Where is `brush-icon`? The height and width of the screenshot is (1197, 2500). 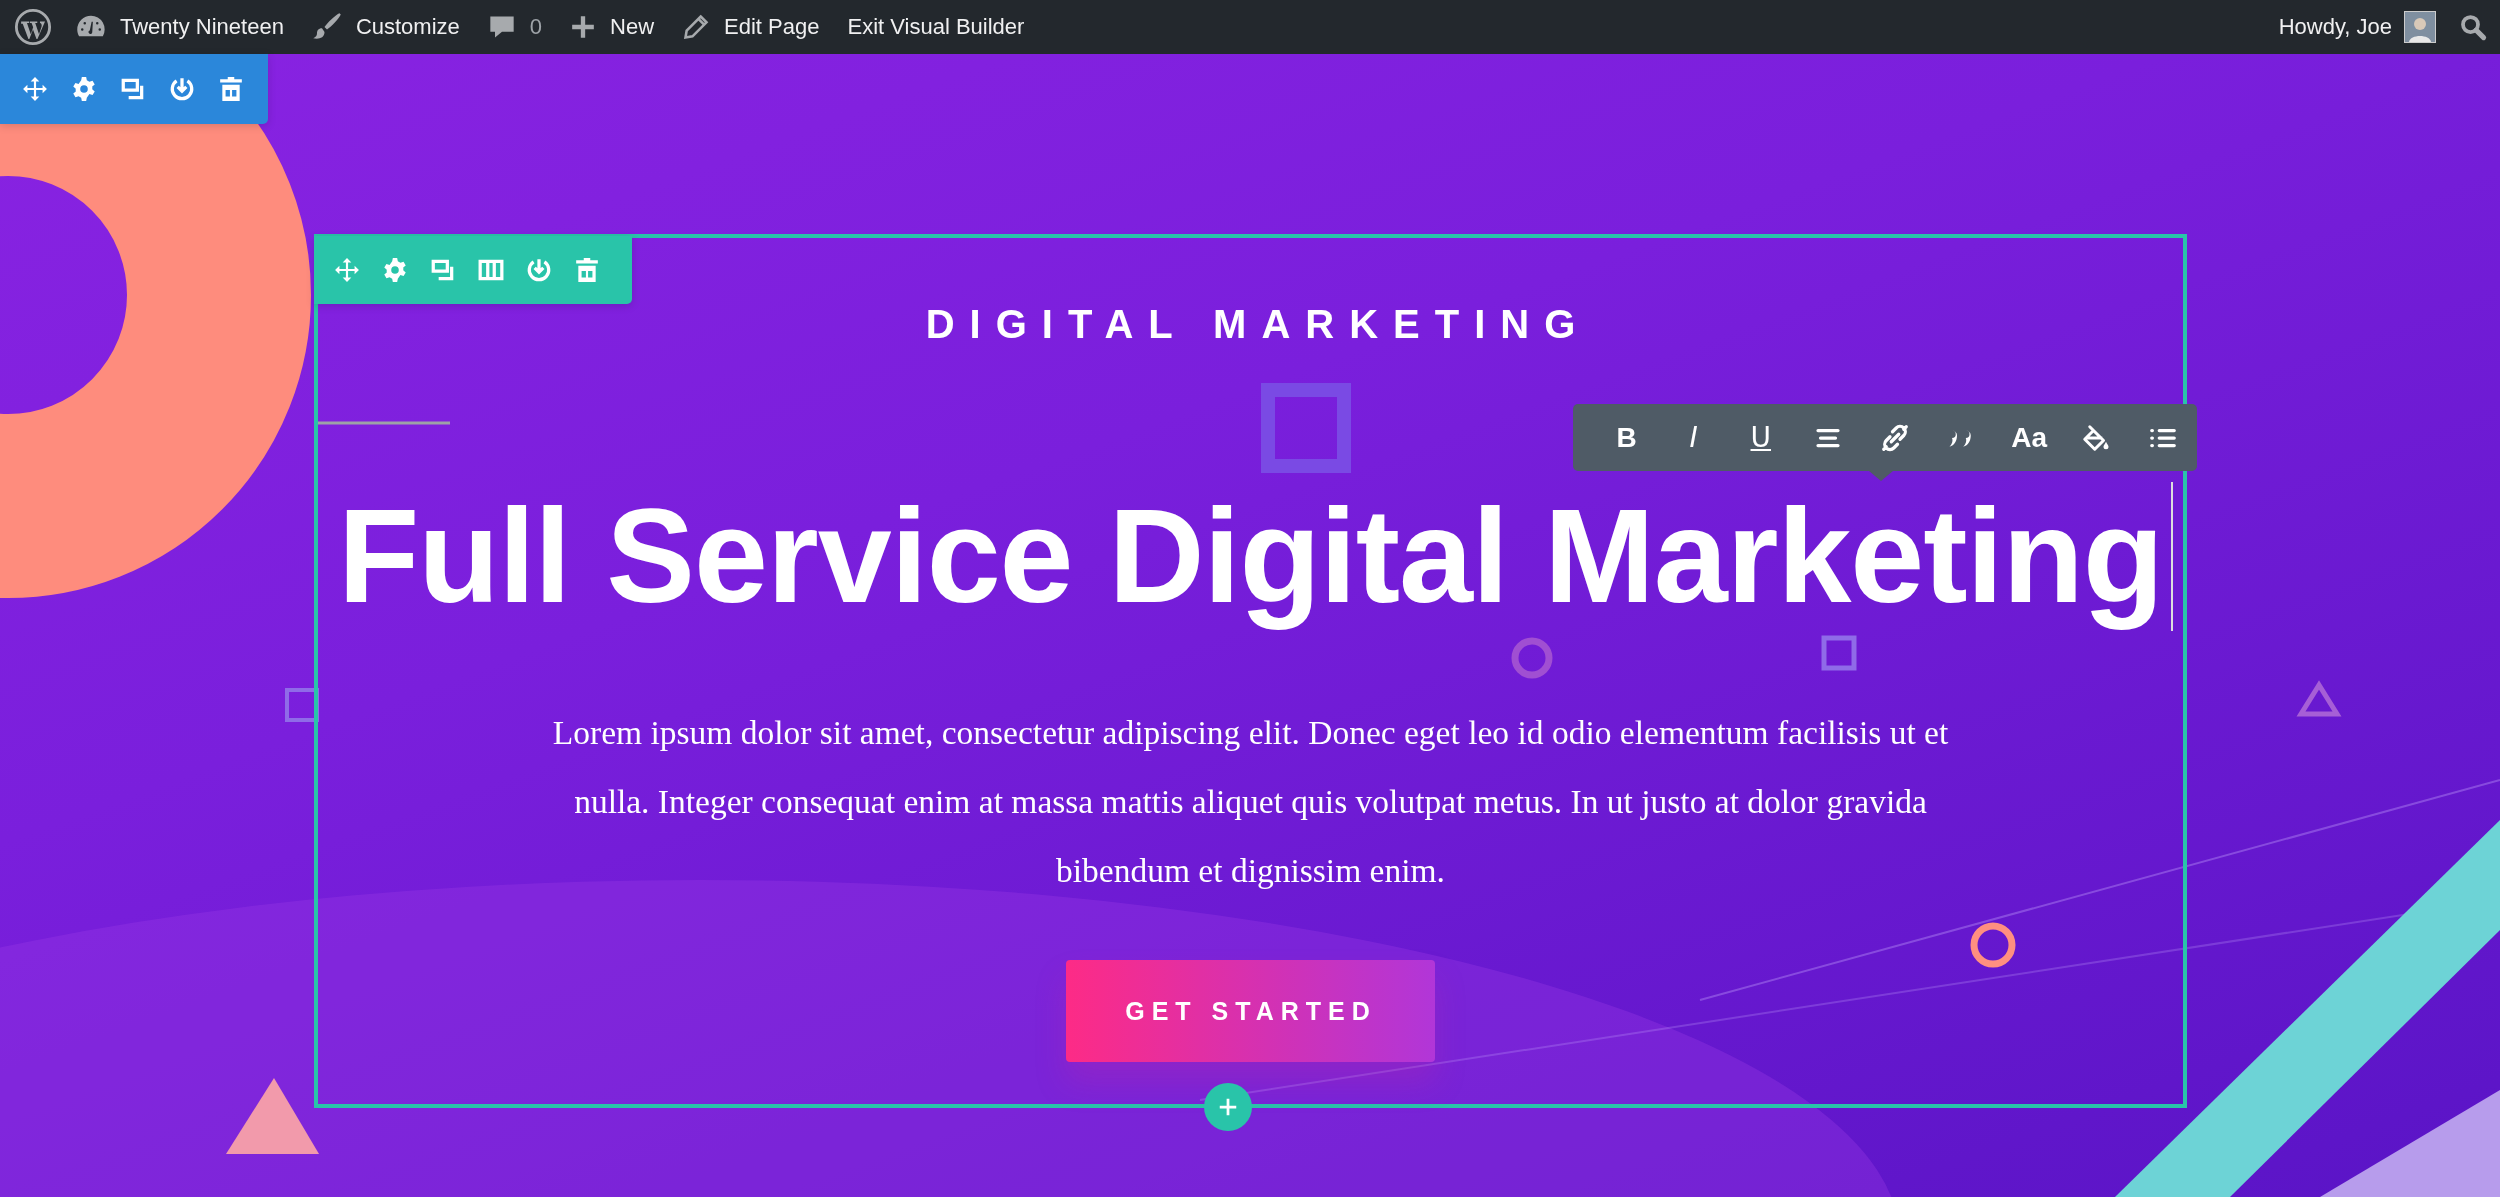 brush-icon is located at coordinates (326, 27).